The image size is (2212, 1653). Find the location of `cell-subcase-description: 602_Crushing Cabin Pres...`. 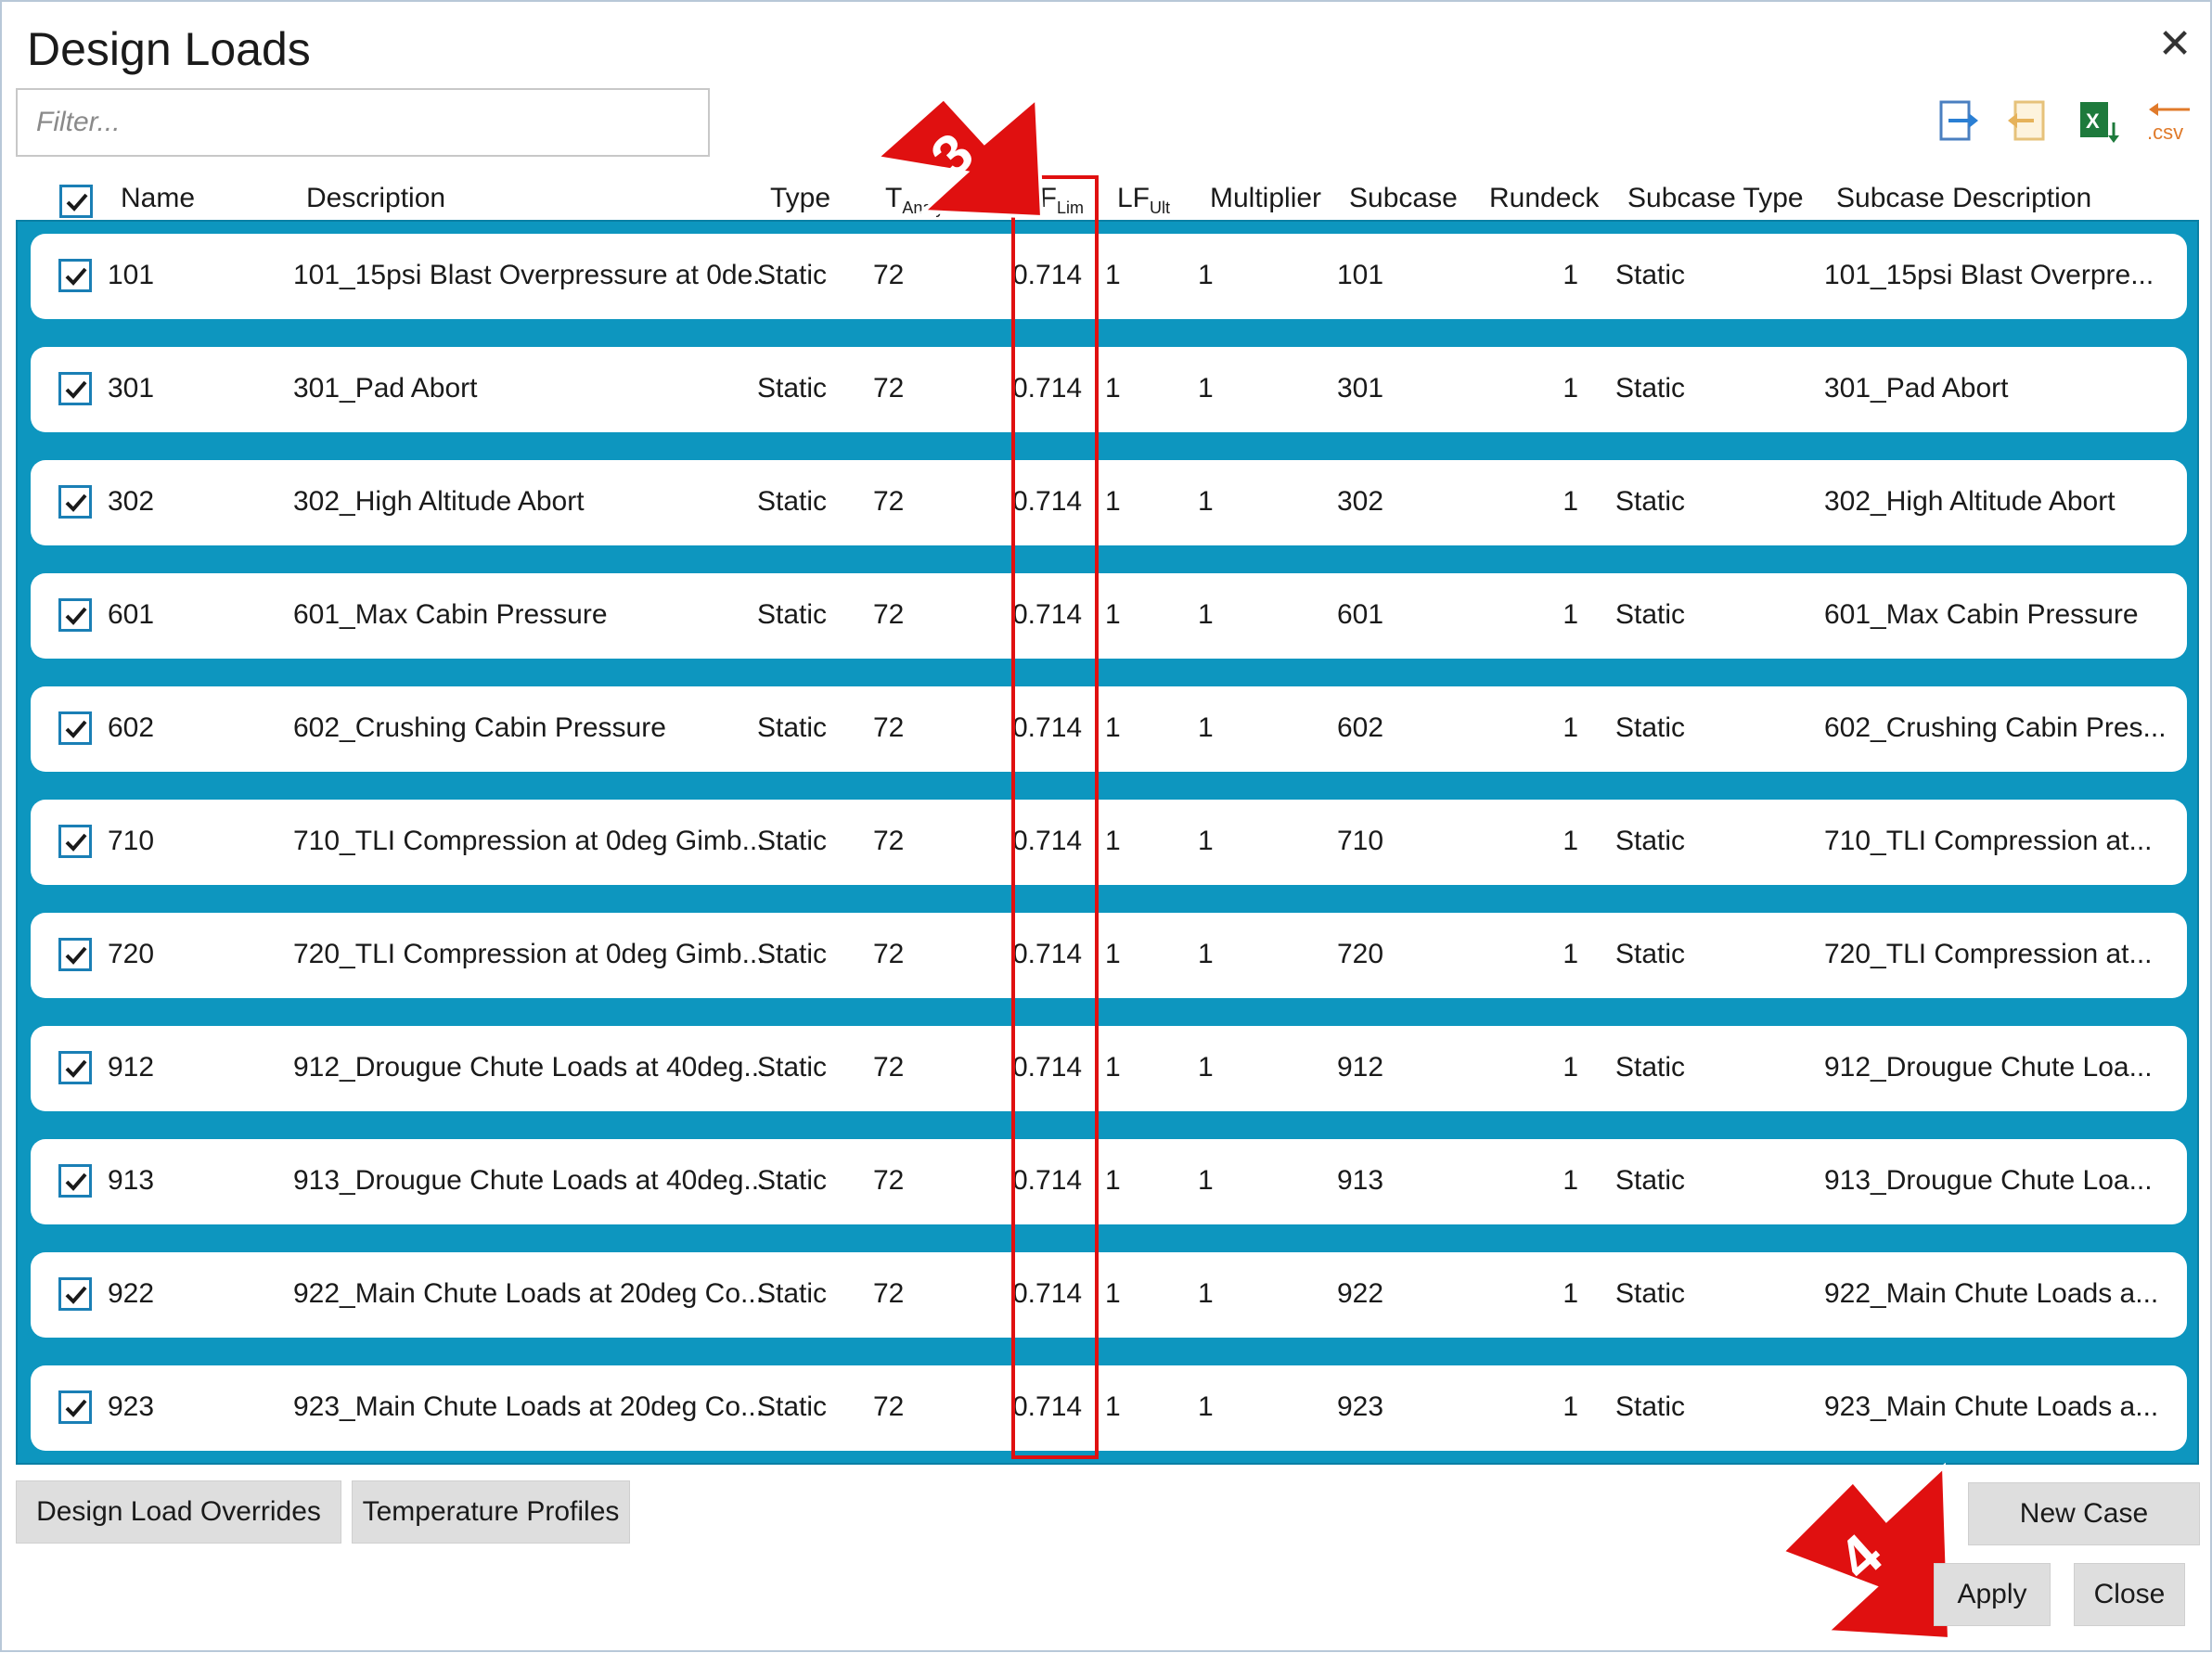

cell-subcase-description: 602_Crushing Cabin Pres... is located at coordinates (1996, 728).